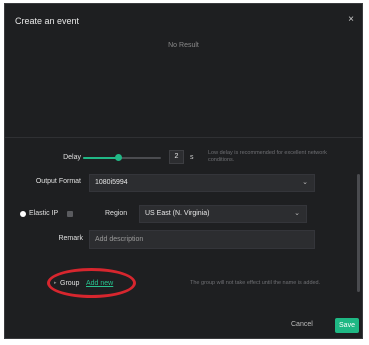 The height and width of the screenshot is (345, 369). What do you see at coordinates (202, 183) in the screenshot?
I see `output-format-select: 1080i5994 ⌄` at bounding box center [202, 183].